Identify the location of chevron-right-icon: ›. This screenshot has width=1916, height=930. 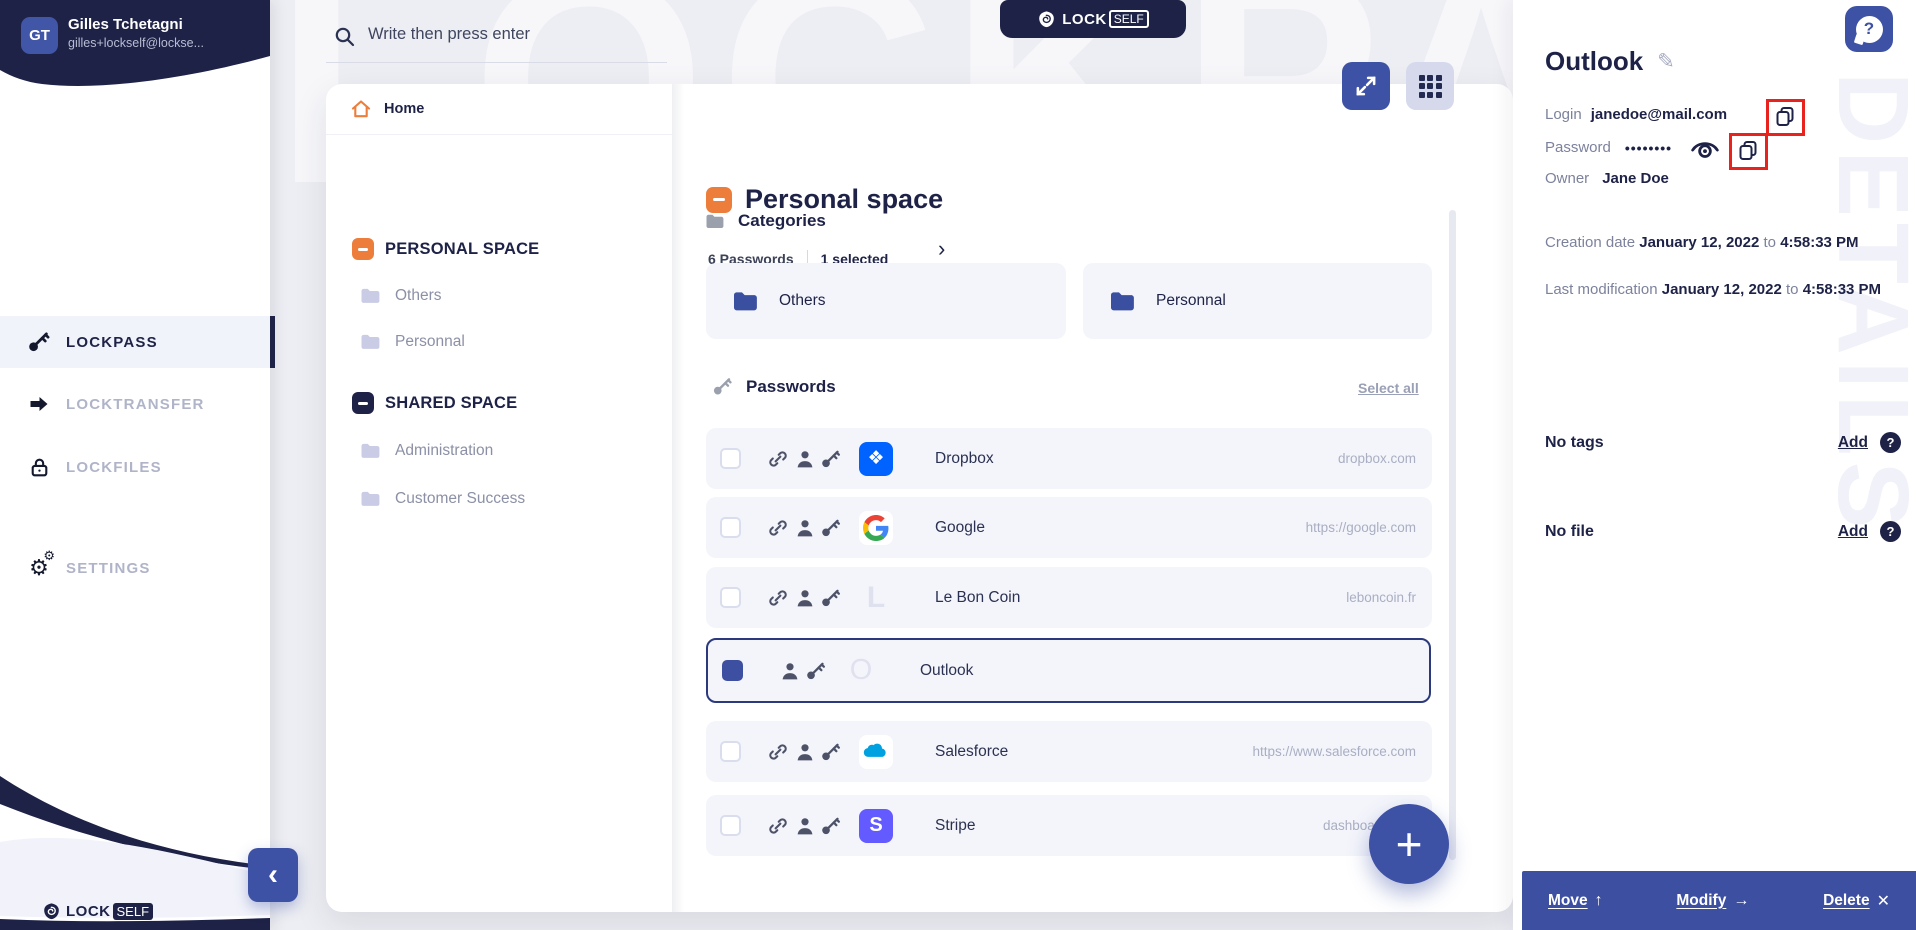
(941, 249).